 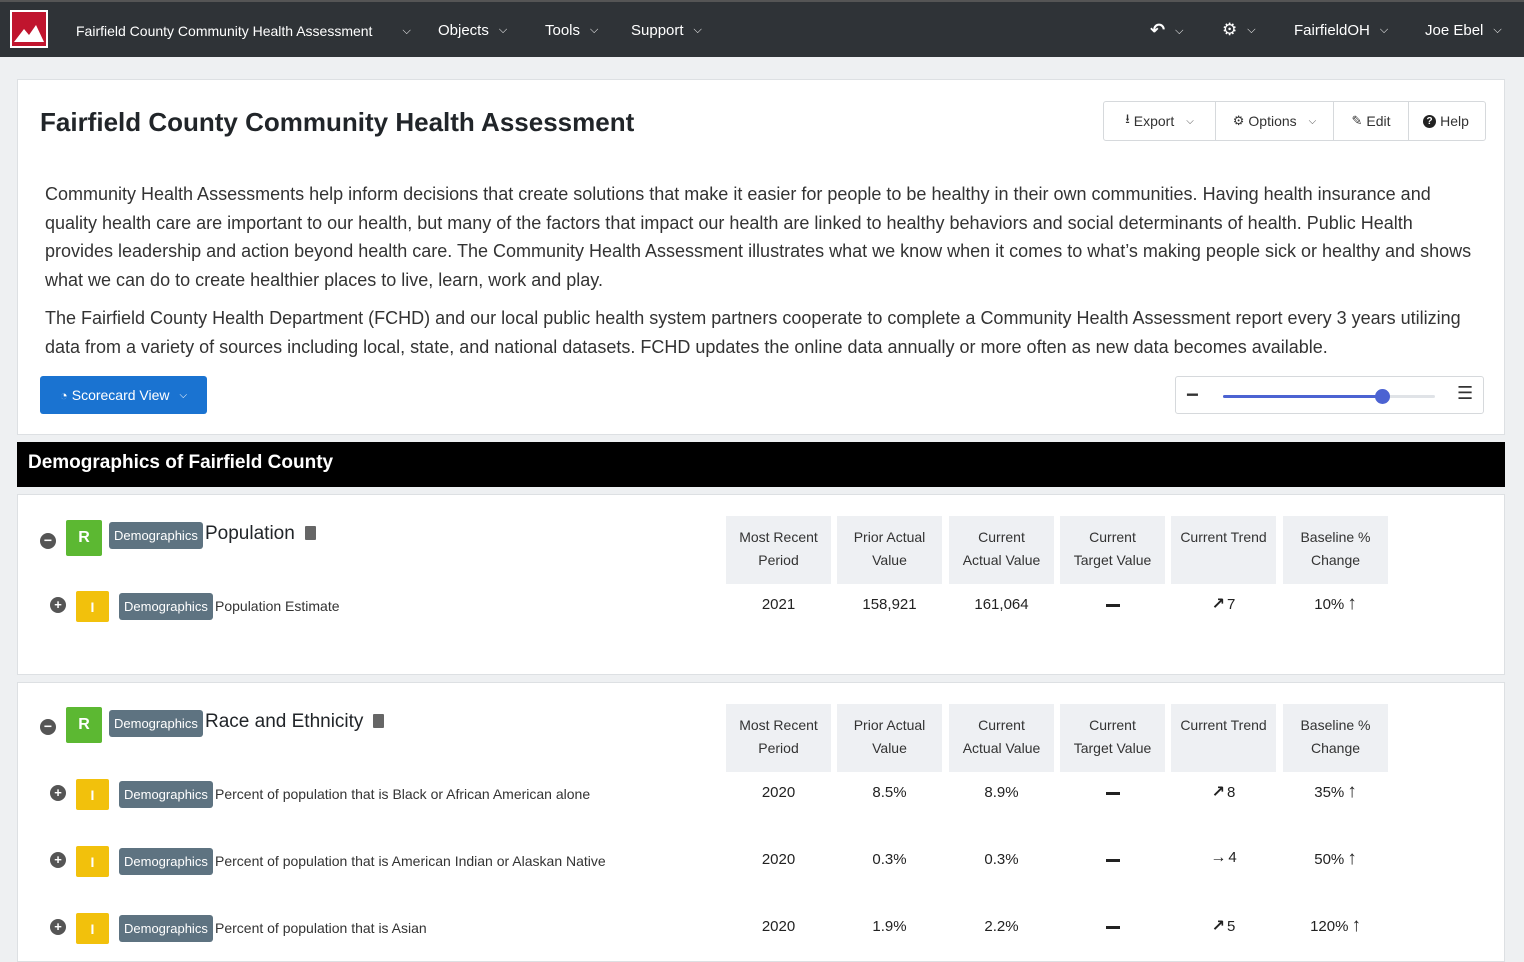 I want to click on trend-value: 8, so click(x=1231, y=792).